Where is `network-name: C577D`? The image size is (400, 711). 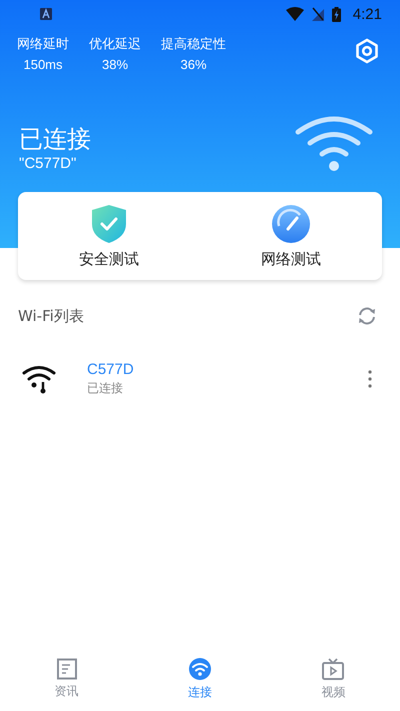 network-name: C577D is located at coordinates (110, 369).